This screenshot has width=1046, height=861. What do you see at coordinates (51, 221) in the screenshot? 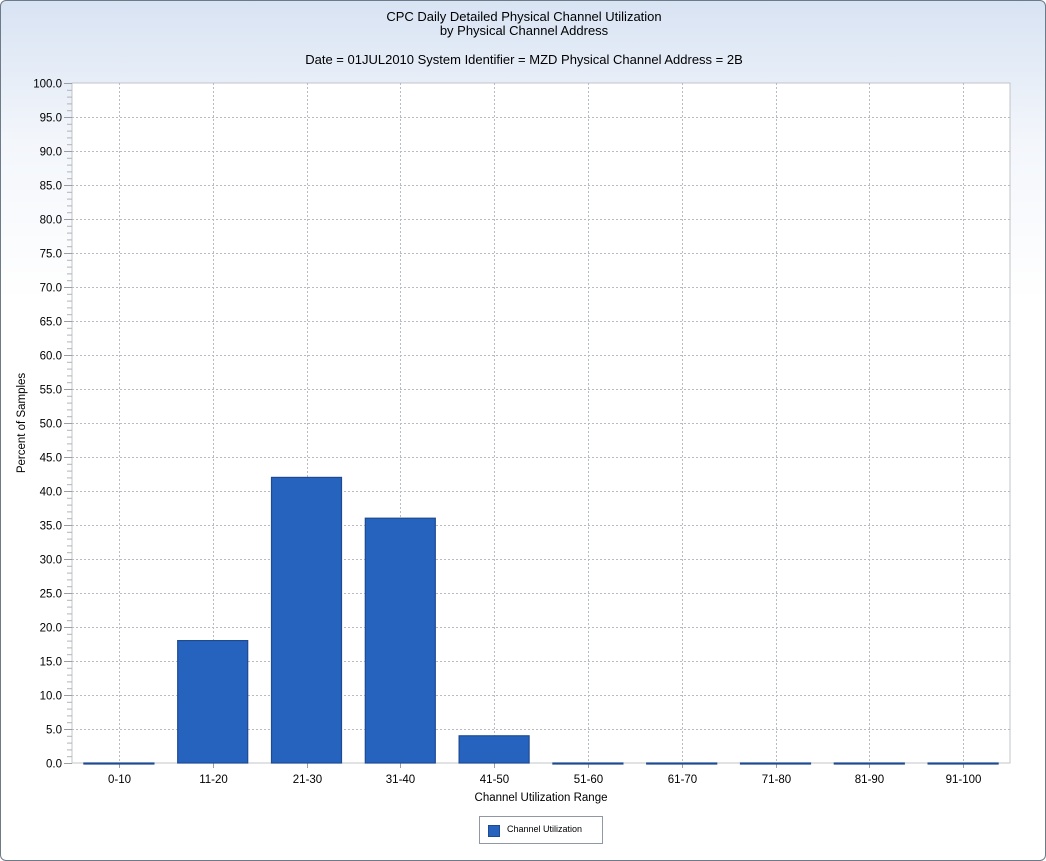
I see `y-tick-label: 80.0` at bounding box center [51, 221].